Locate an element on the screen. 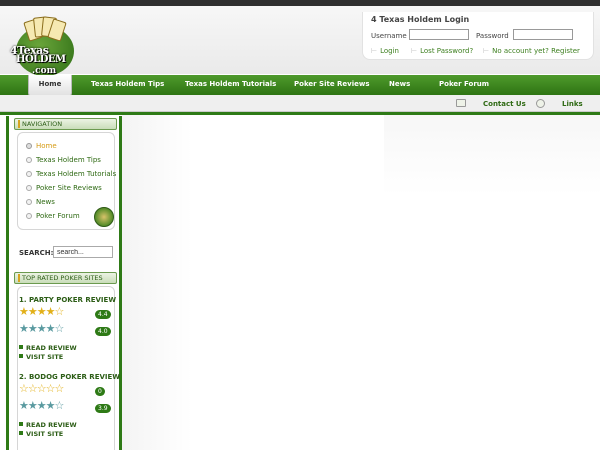 This screenshot has height=450, width=600. nav-poker-site-reviews: Poker Site Reviews is located at coordinates (332, 84).